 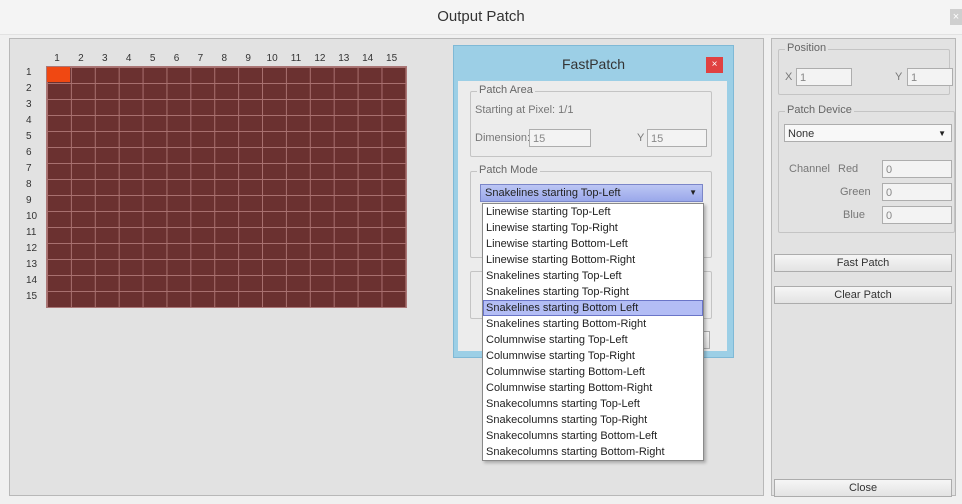 I want to click on grid-row-header: 11, so click(x=31, y=232).